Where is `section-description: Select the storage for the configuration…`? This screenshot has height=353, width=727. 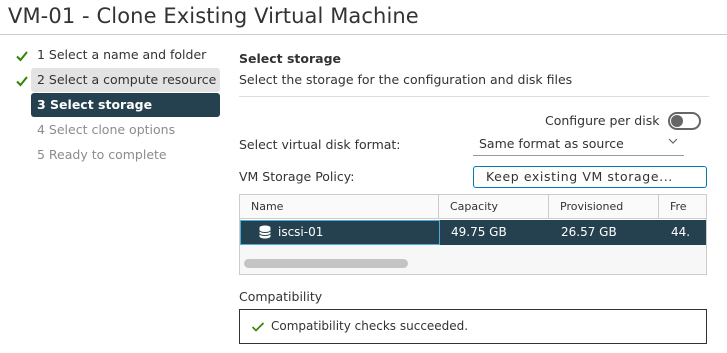
section-description: Select the storage for the configuration… is located at coordinates (406, 79).